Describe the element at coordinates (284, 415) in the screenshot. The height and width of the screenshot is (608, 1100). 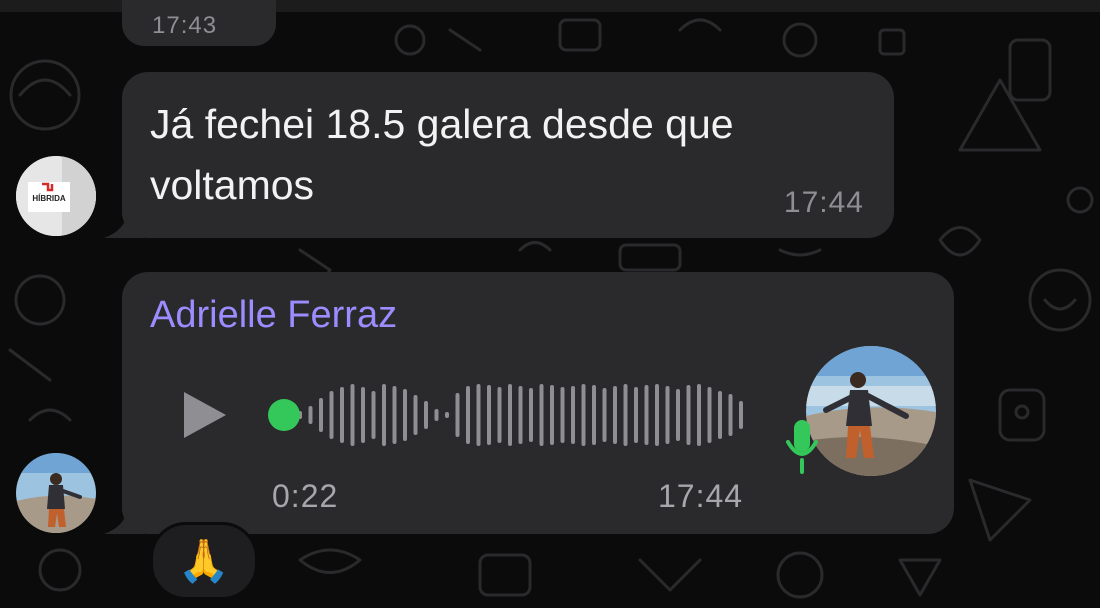
I see `playback-scrubber` at that location.